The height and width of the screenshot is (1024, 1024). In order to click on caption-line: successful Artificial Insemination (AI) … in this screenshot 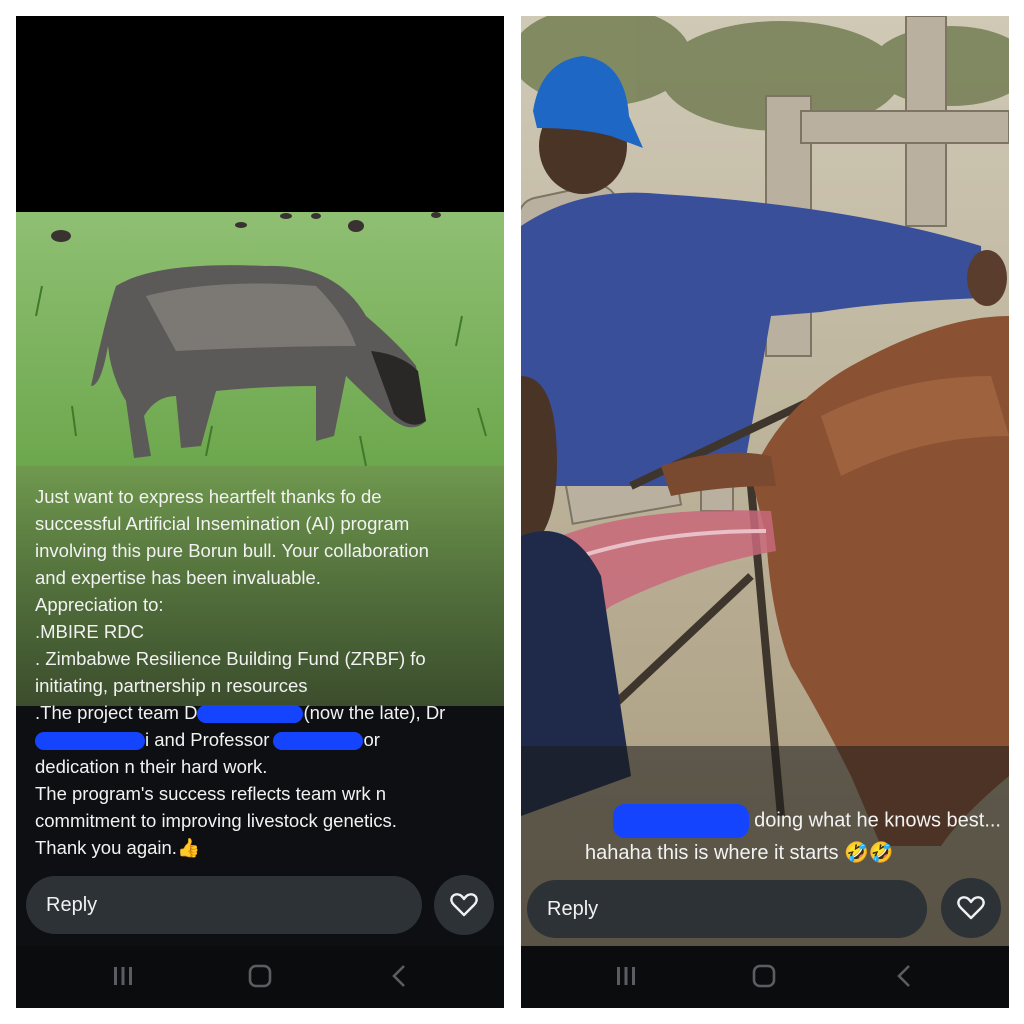, I will do `click(222, 523)`.